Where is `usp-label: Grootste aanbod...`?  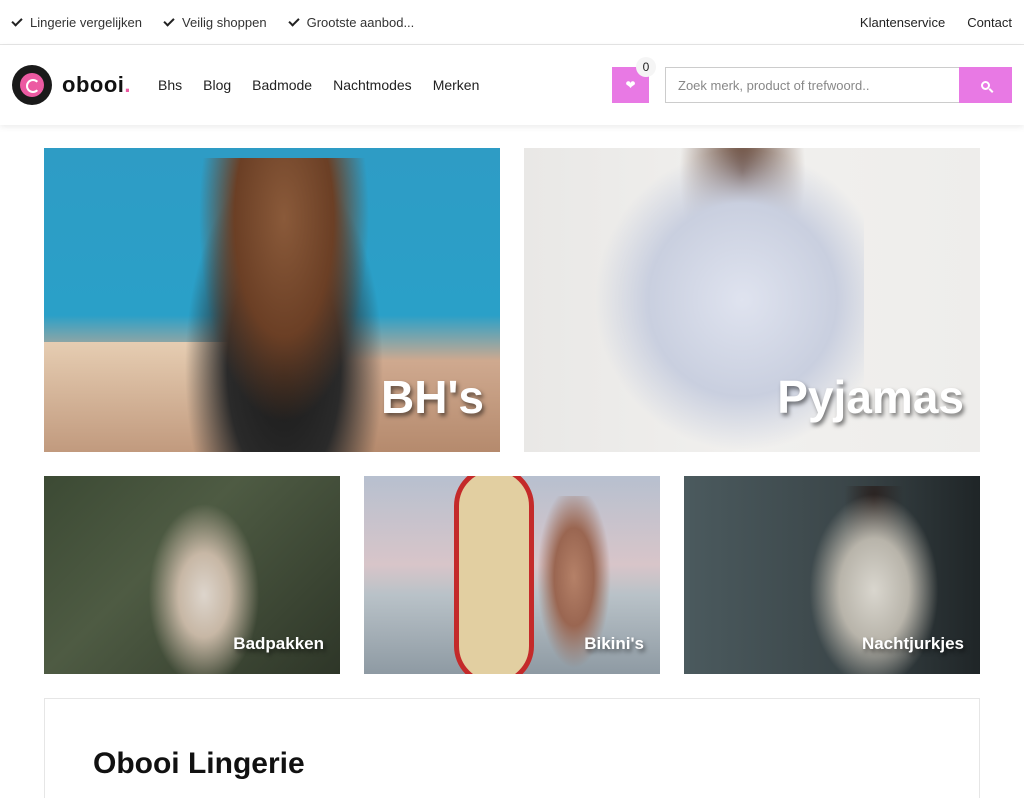
usp-label: Grootste aanbod... is located at coordinates (360, 22).